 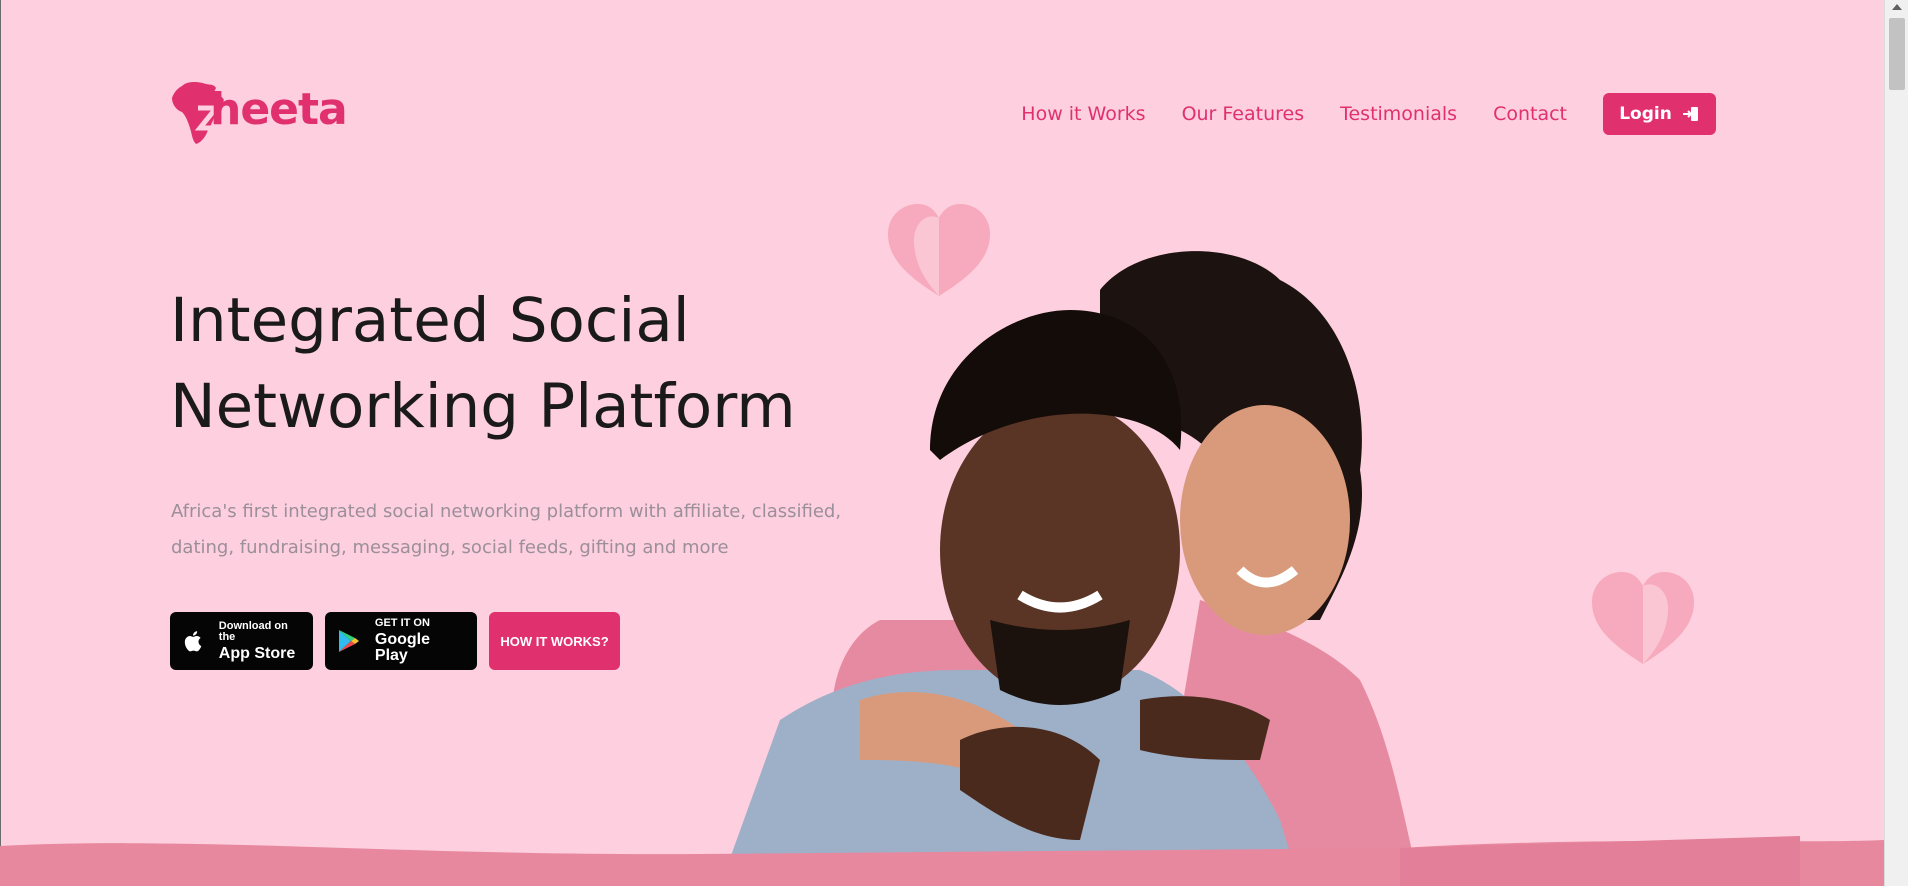 I want to click on google-play-small-text: GET IT ON, so click(x=402, y=623).